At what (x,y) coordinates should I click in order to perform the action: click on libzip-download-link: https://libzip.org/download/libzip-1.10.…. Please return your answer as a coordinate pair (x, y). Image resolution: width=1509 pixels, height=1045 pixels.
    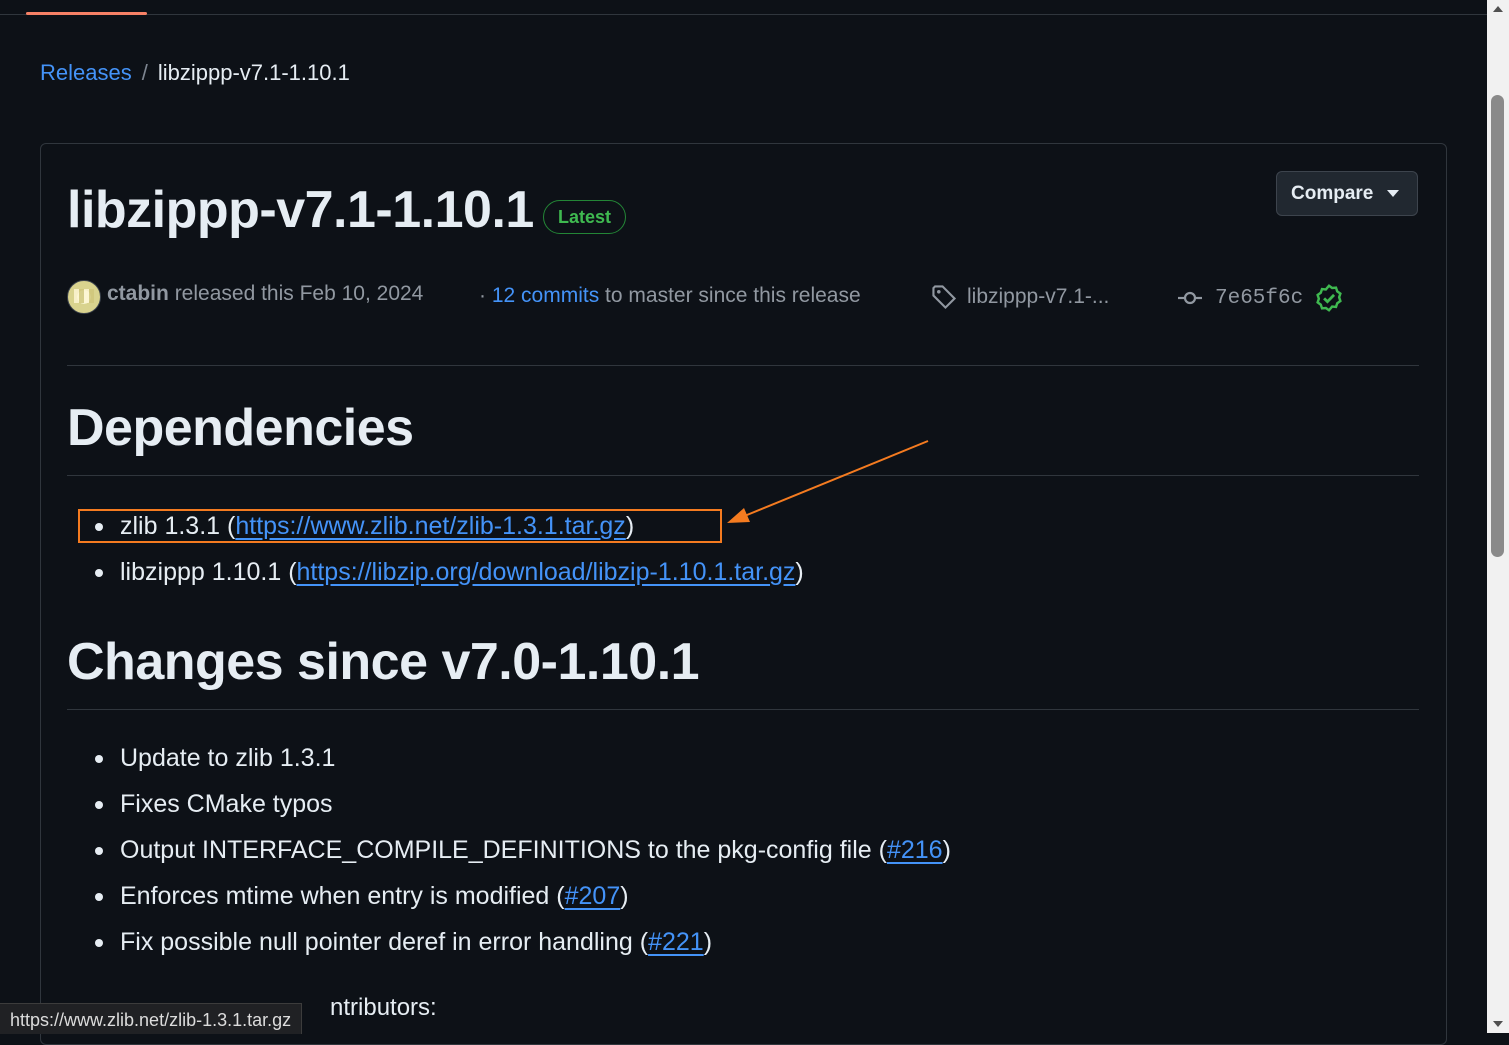
    Looking at the image, I should click on (546, 572).